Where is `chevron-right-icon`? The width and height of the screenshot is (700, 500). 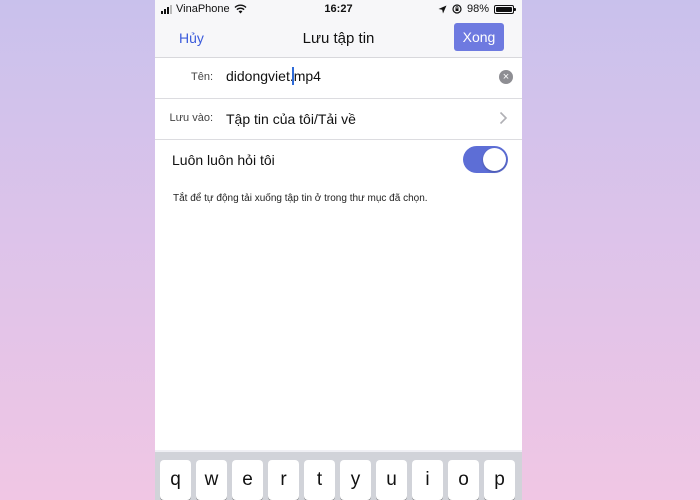 chevron-right-icon is located at coordinates (503, 118).